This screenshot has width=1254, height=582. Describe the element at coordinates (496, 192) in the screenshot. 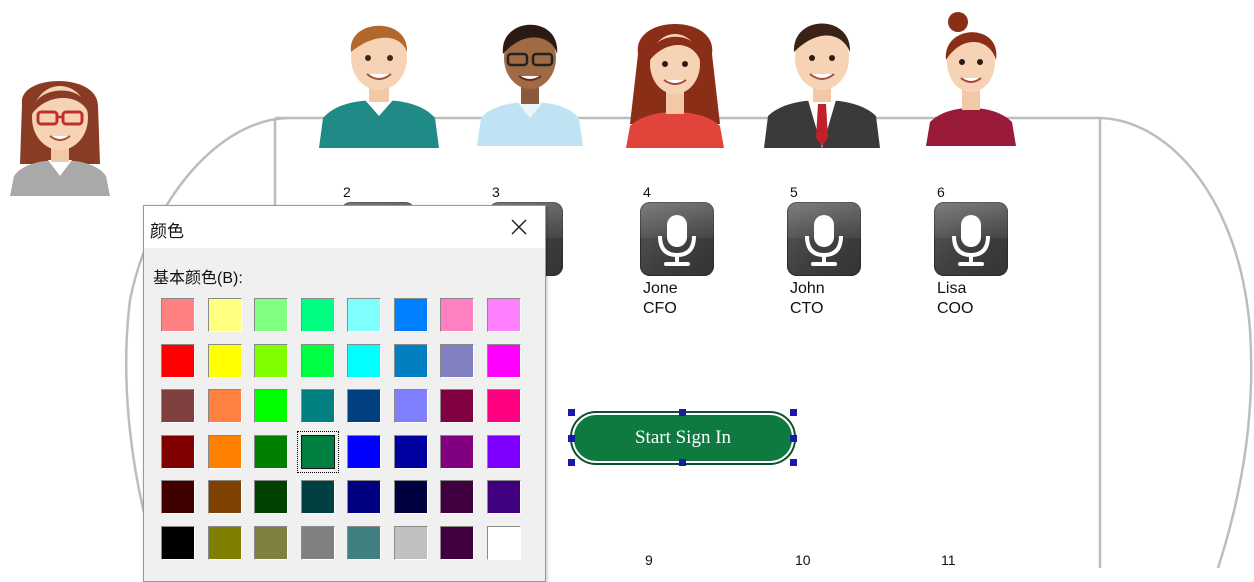

I see `seat-number-3: 3` at that location.